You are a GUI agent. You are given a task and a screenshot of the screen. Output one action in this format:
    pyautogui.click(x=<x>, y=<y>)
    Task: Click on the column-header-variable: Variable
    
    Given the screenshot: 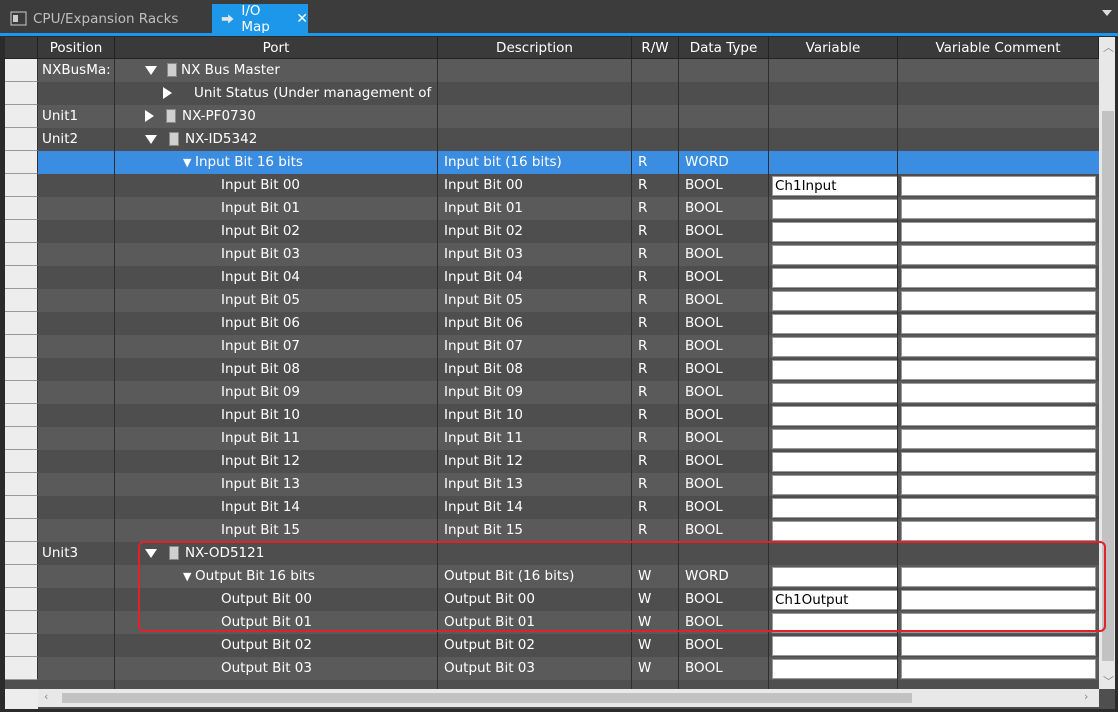 What is the action you would take?
    pyautogui.click(x=833, y=48)
    